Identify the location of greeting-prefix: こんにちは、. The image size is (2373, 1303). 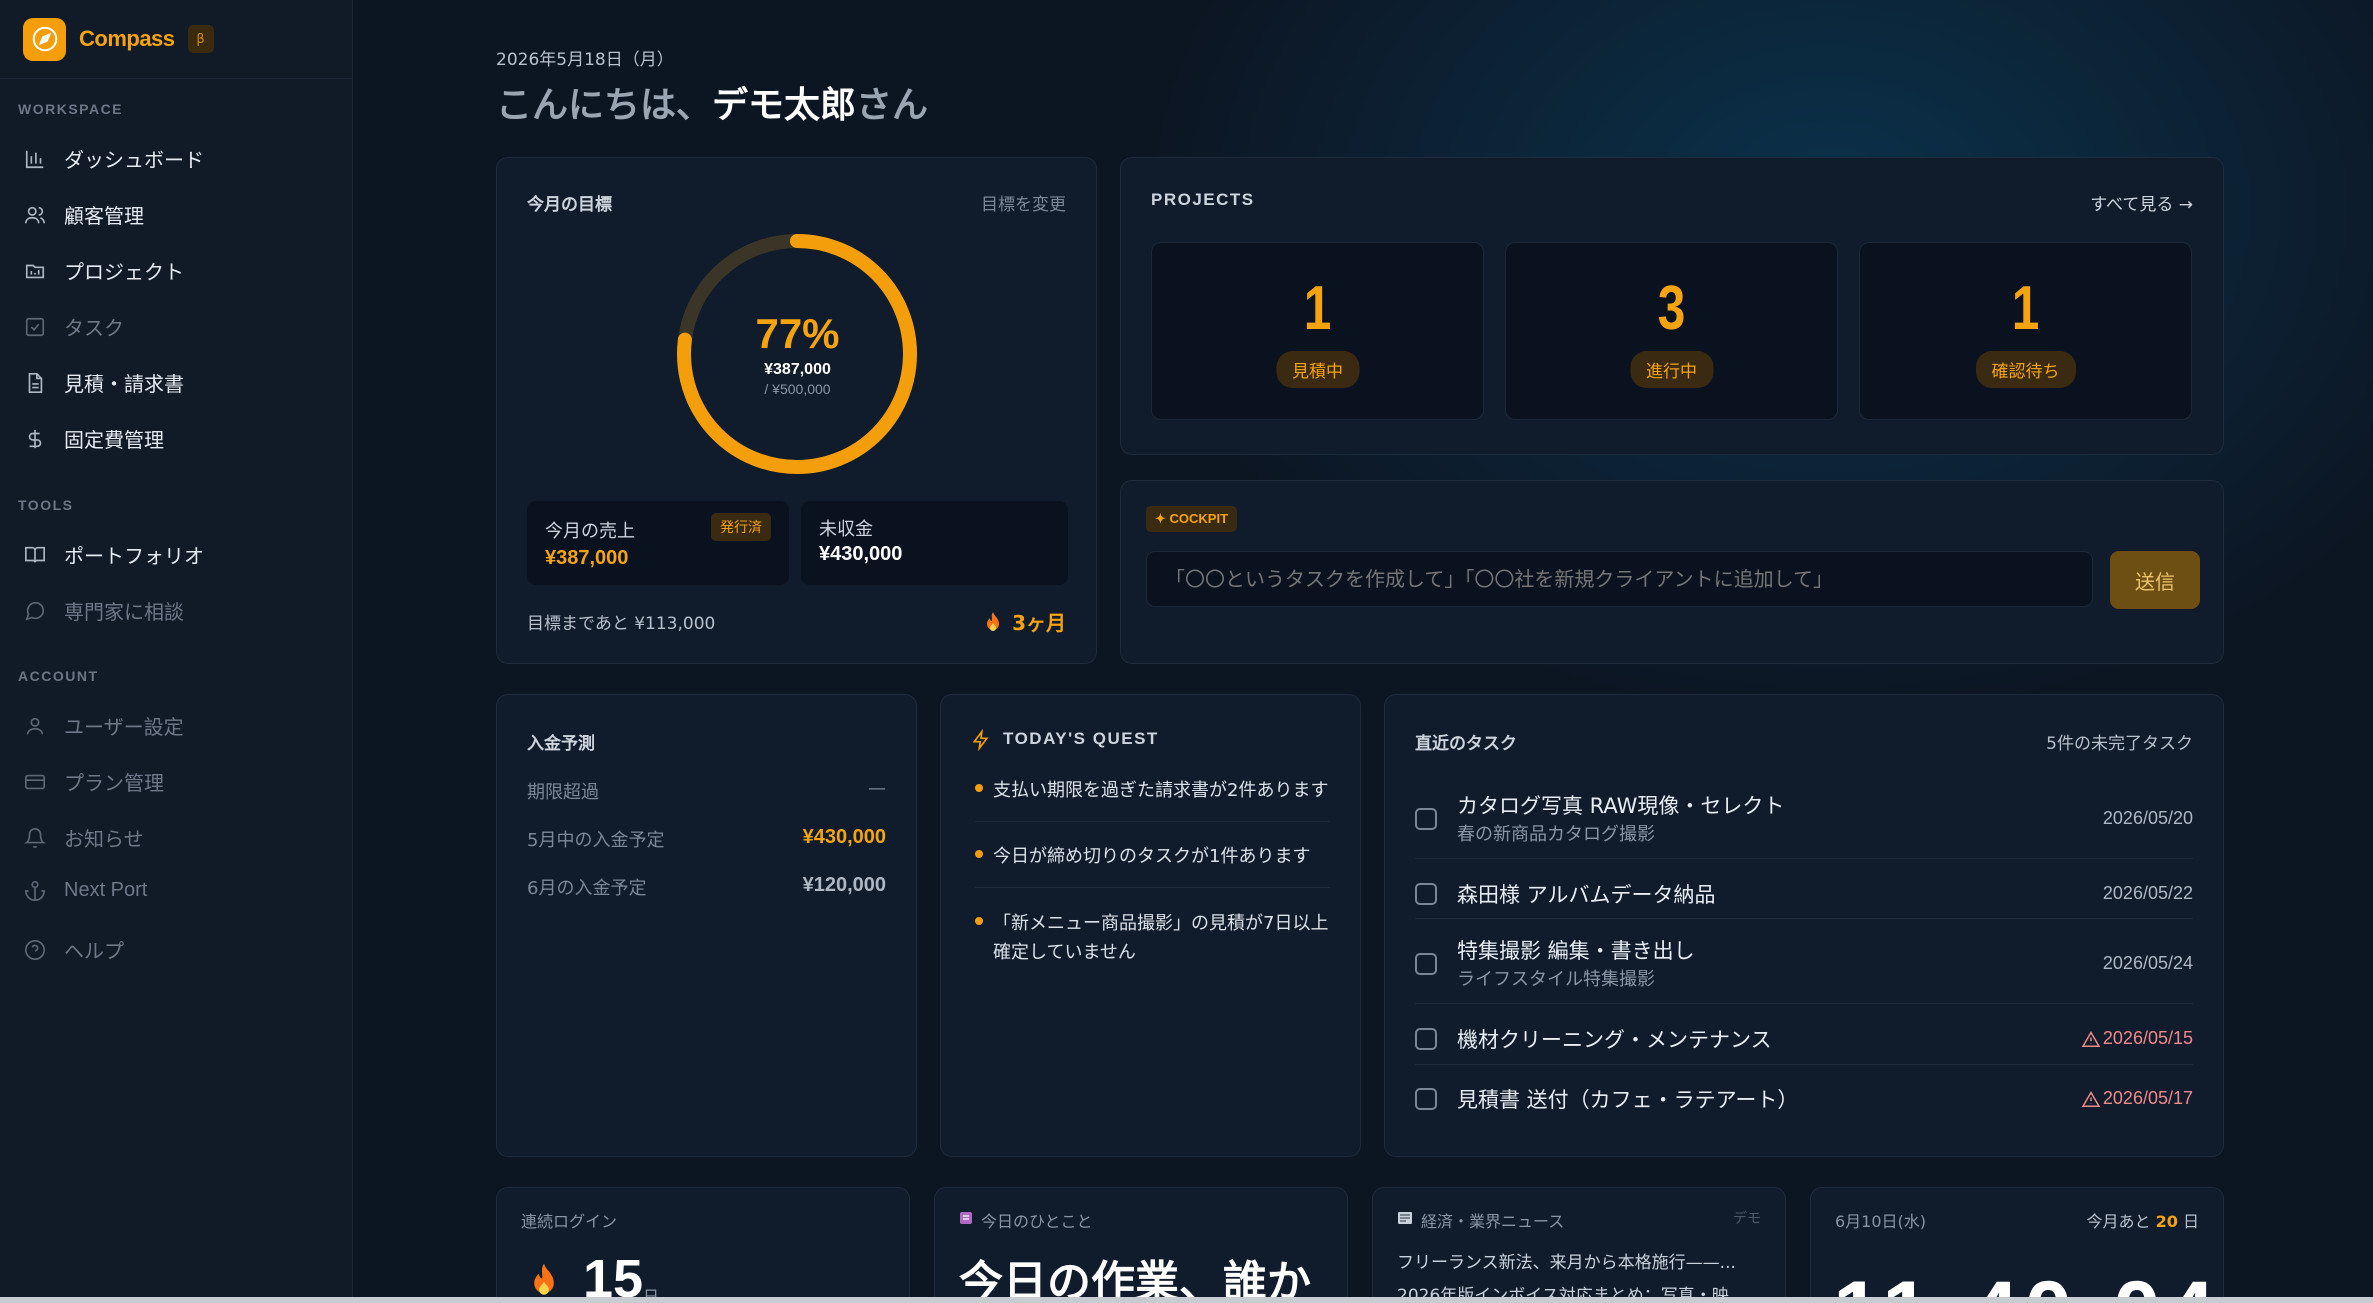
(604, 105).